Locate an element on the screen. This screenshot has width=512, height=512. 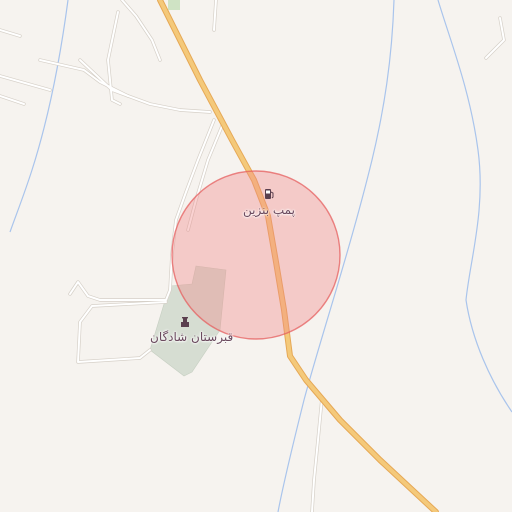
poi-label-fuel-station: پمپ بنزین is located at coordinates (269, 210).